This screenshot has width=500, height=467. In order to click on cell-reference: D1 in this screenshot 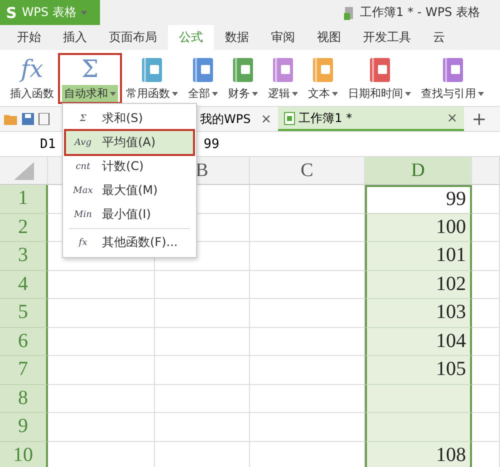, I will do `click(48, 144)`.